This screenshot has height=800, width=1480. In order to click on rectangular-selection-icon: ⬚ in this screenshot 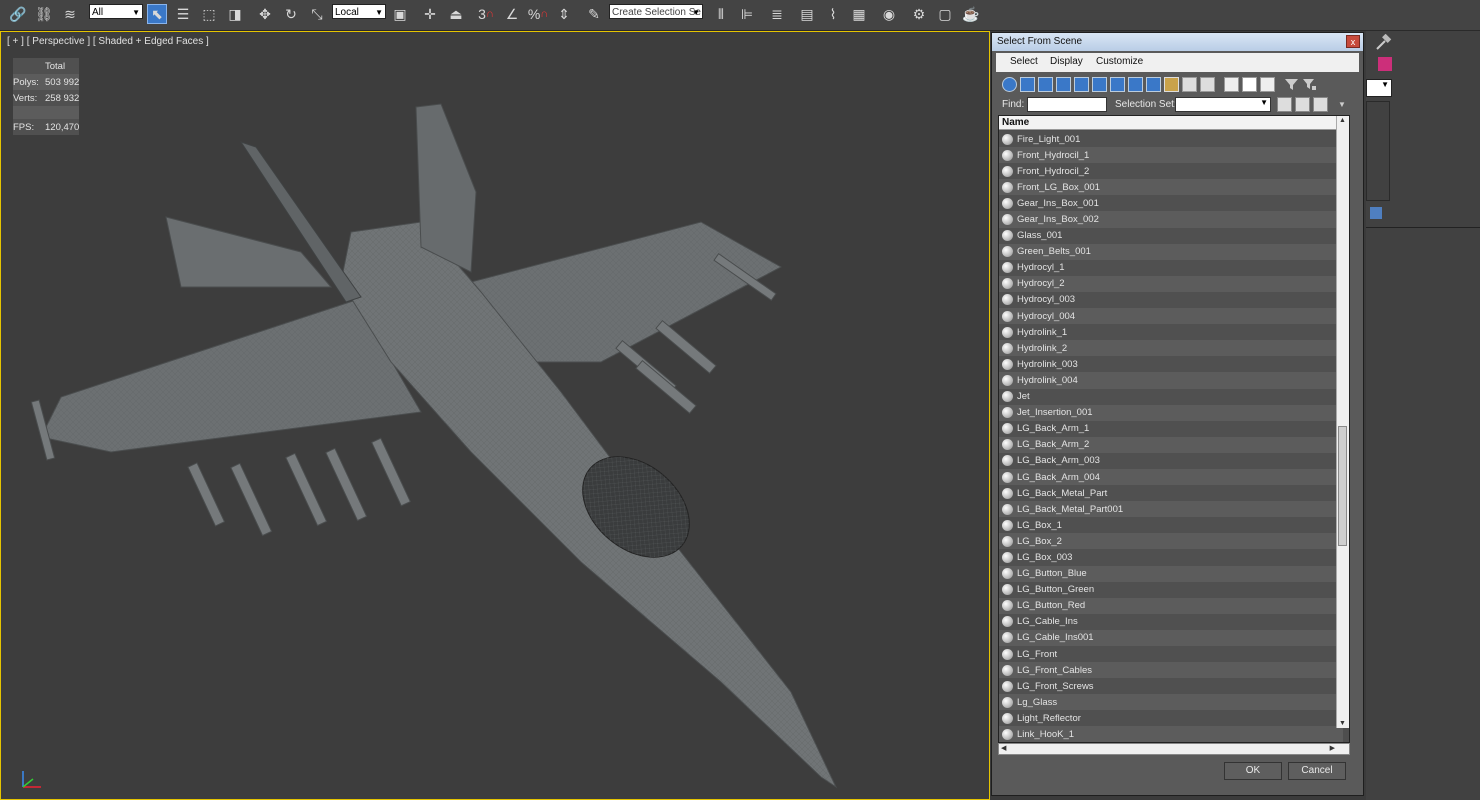, I will do `click(209, 14)`.